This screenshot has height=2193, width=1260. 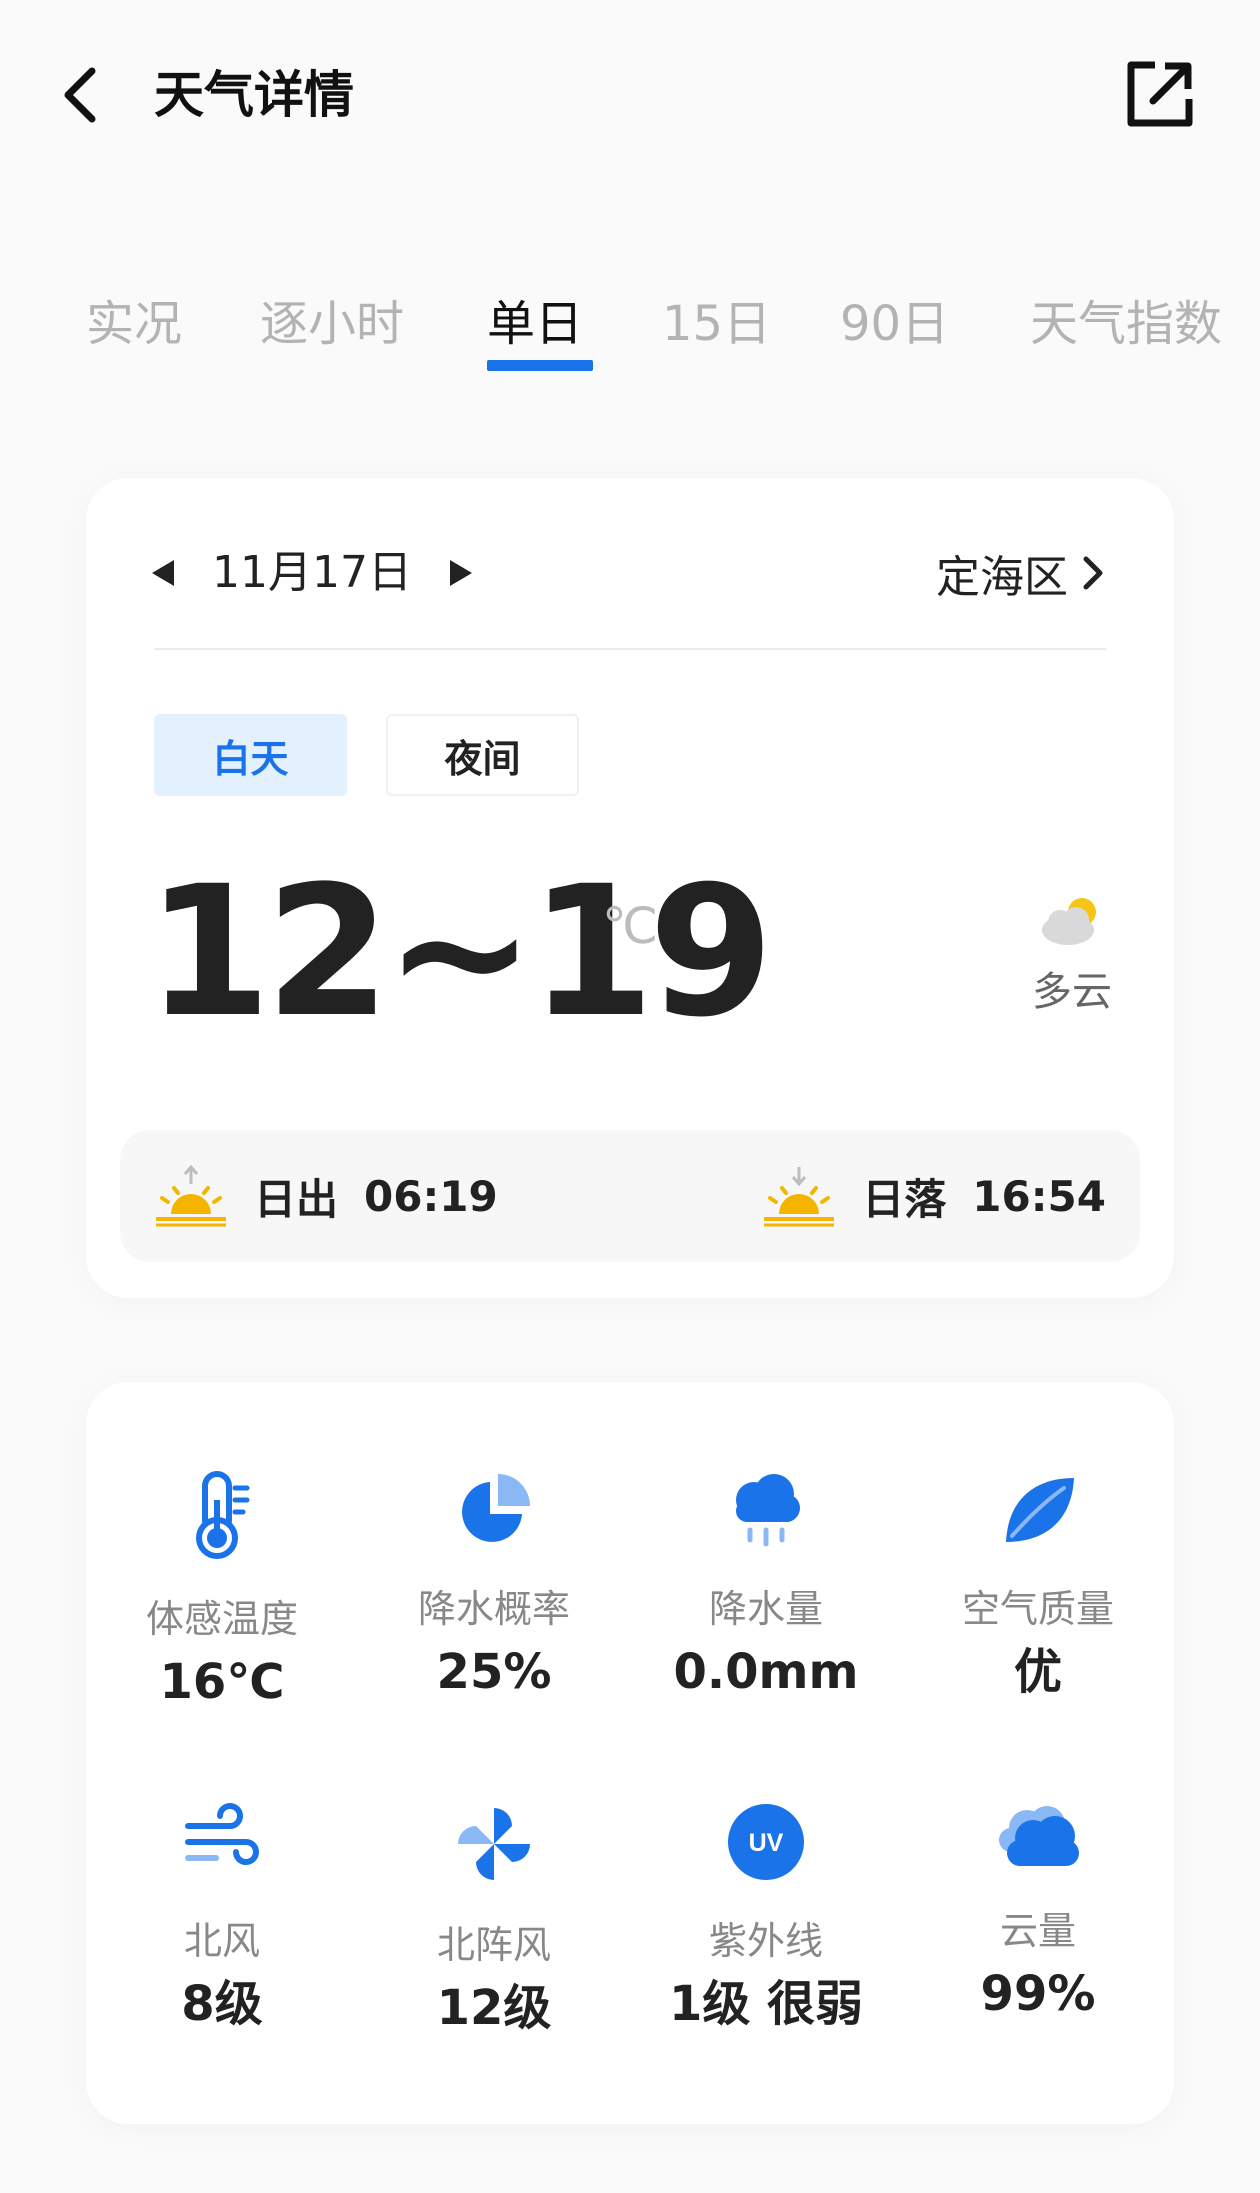 I want to click on wind: 北风 8级, so click(x=222, y=1872).